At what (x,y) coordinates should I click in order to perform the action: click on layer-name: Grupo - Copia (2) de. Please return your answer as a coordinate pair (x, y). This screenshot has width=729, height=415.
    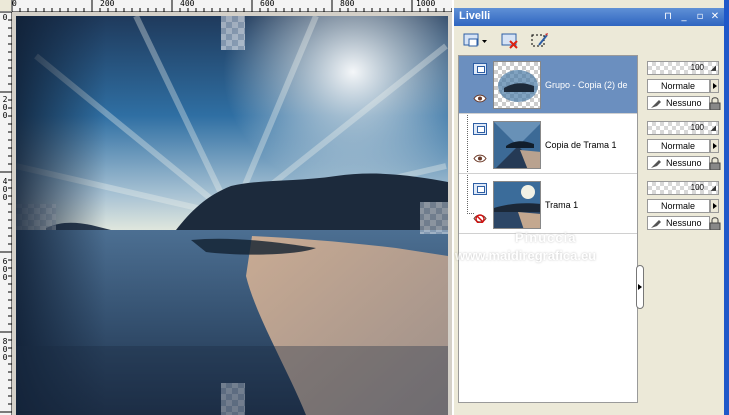
    Looking at the image, I should click on (586, 85).